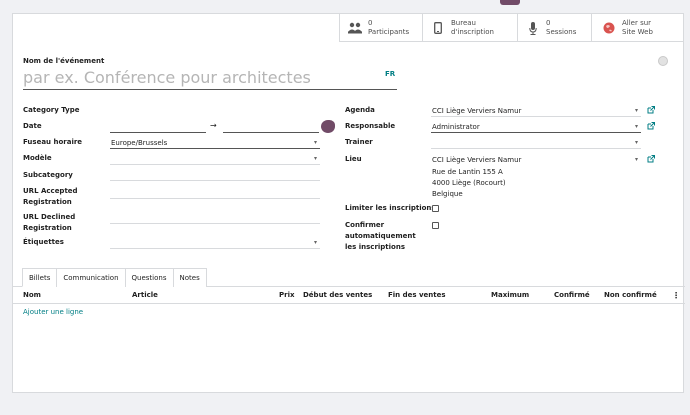 The height and width of the screenshot is (415, 690). Describe the element at coordinates (536, 116) in the screenshot. I see `agenda-underline` at that location.